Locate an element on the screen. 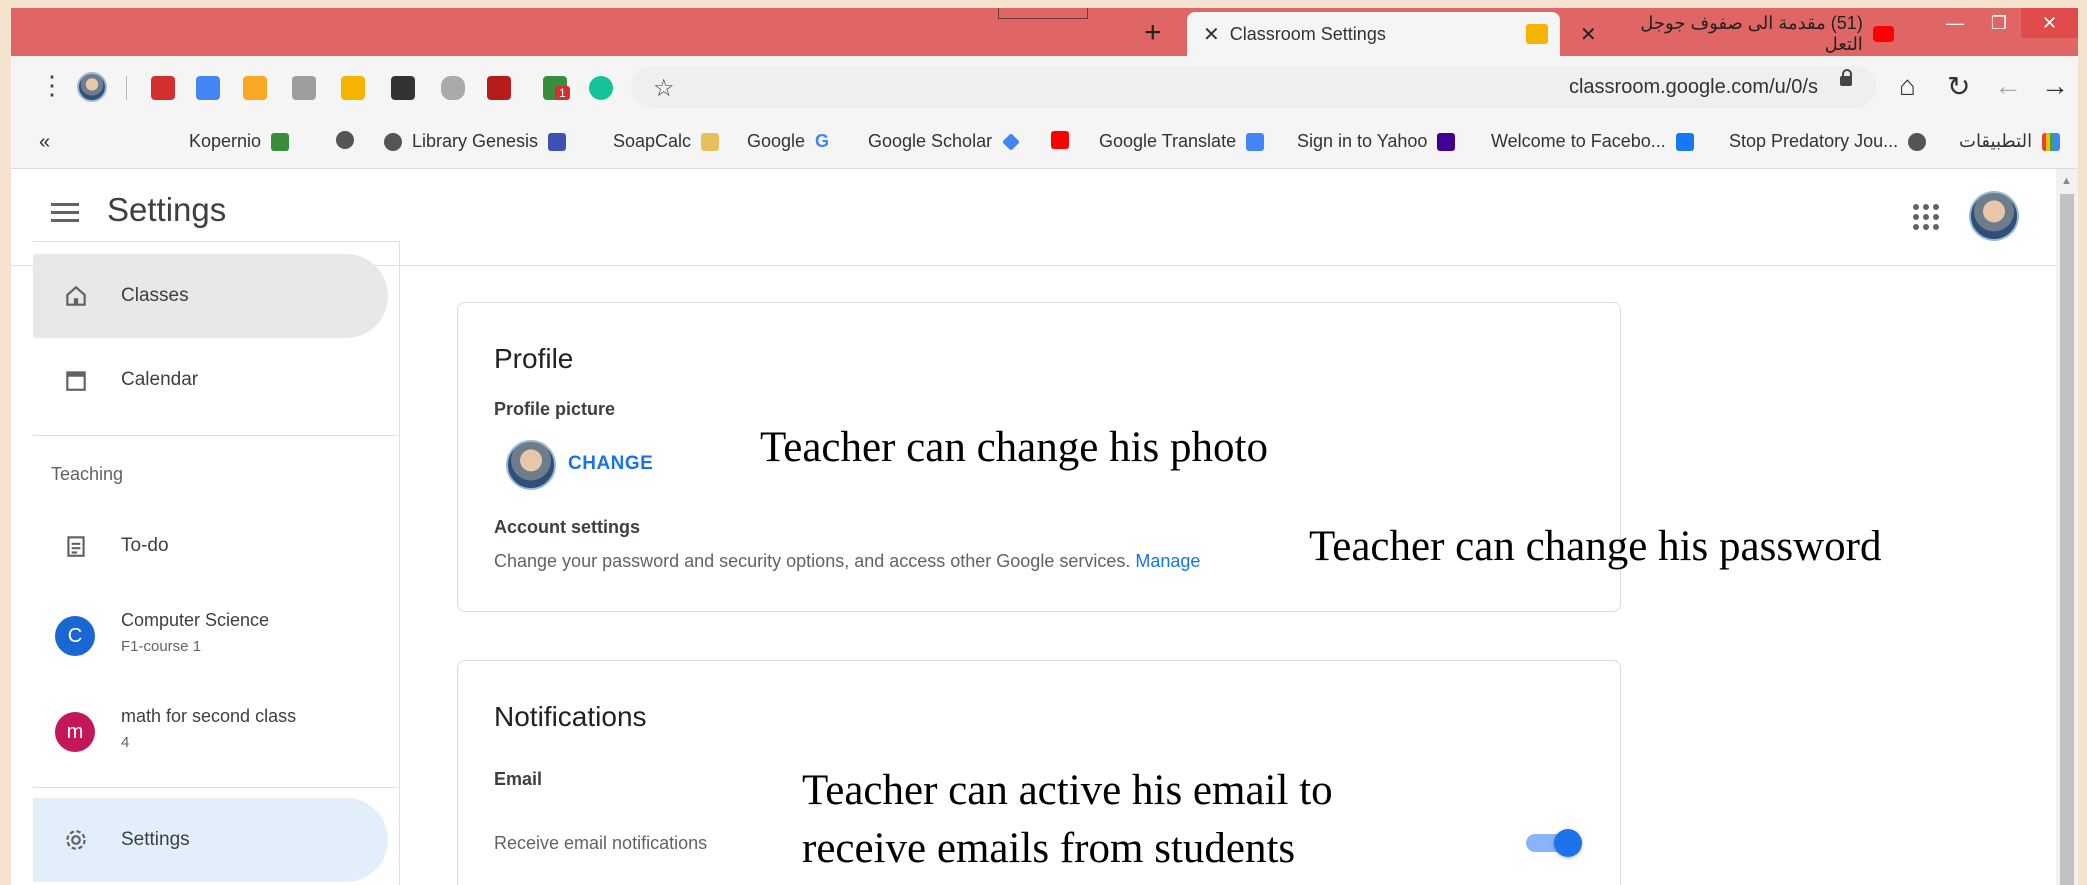  bookmark-google-scholar: Google Scholar is located at coordinates (944, 141).